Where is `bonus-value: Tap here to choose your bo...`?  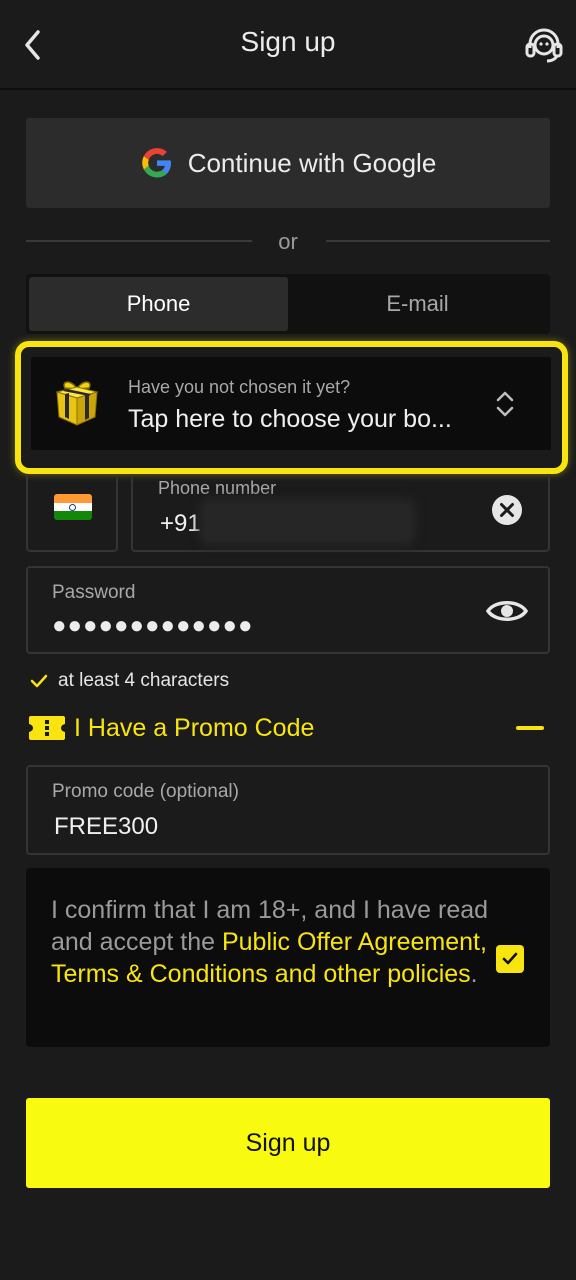
bonus-value: Tap here to choose your bo... is located at coordinates (290, 419).